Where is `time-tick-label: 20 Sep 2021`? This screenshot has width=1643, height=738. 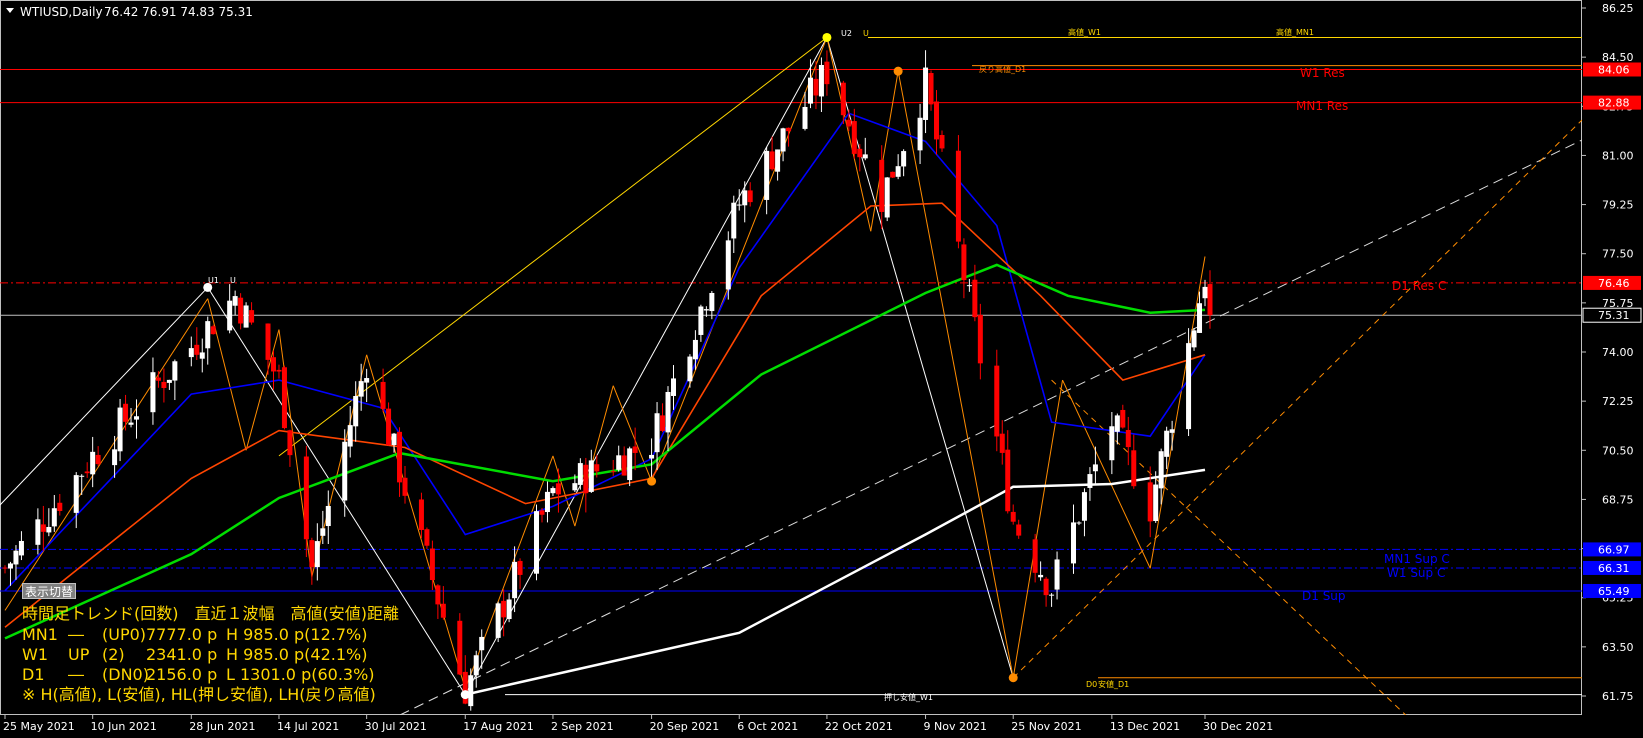
time-tick-label: 20 Sep 2021 is located at coordinates (685, 726).